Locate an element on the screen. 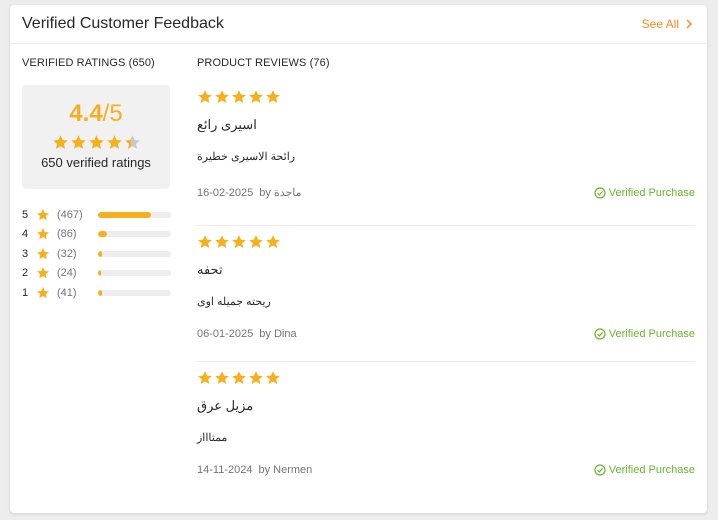  product-reviews-label: PRODUCT REVIEWS (76) is located at coordinates (263, 63).